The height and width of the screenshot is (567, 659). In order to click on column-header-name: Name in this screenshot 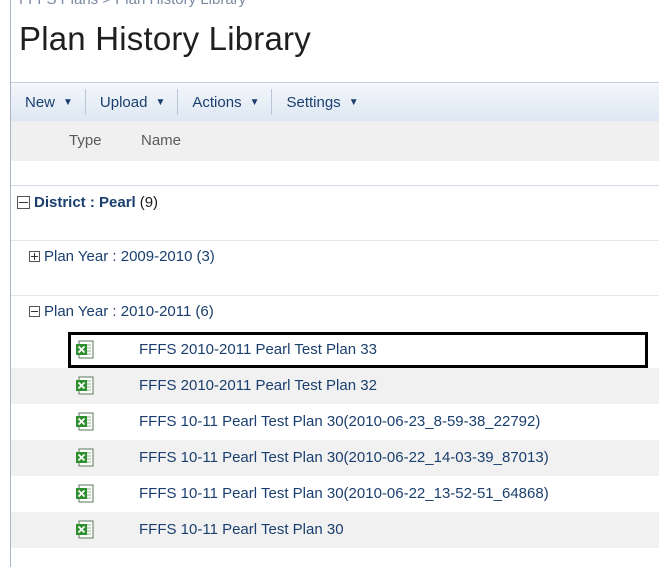, I will do `click(161, 140)`.